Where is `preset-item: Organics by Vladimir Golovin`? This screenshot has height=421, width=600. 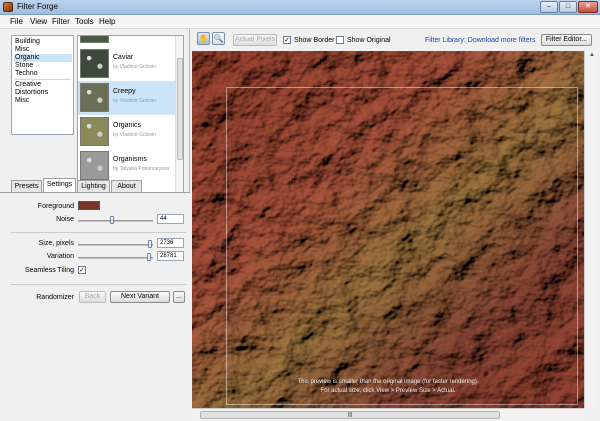
preset-item: Organics by Vladimir Golovin is located at coordinates (126, 132).